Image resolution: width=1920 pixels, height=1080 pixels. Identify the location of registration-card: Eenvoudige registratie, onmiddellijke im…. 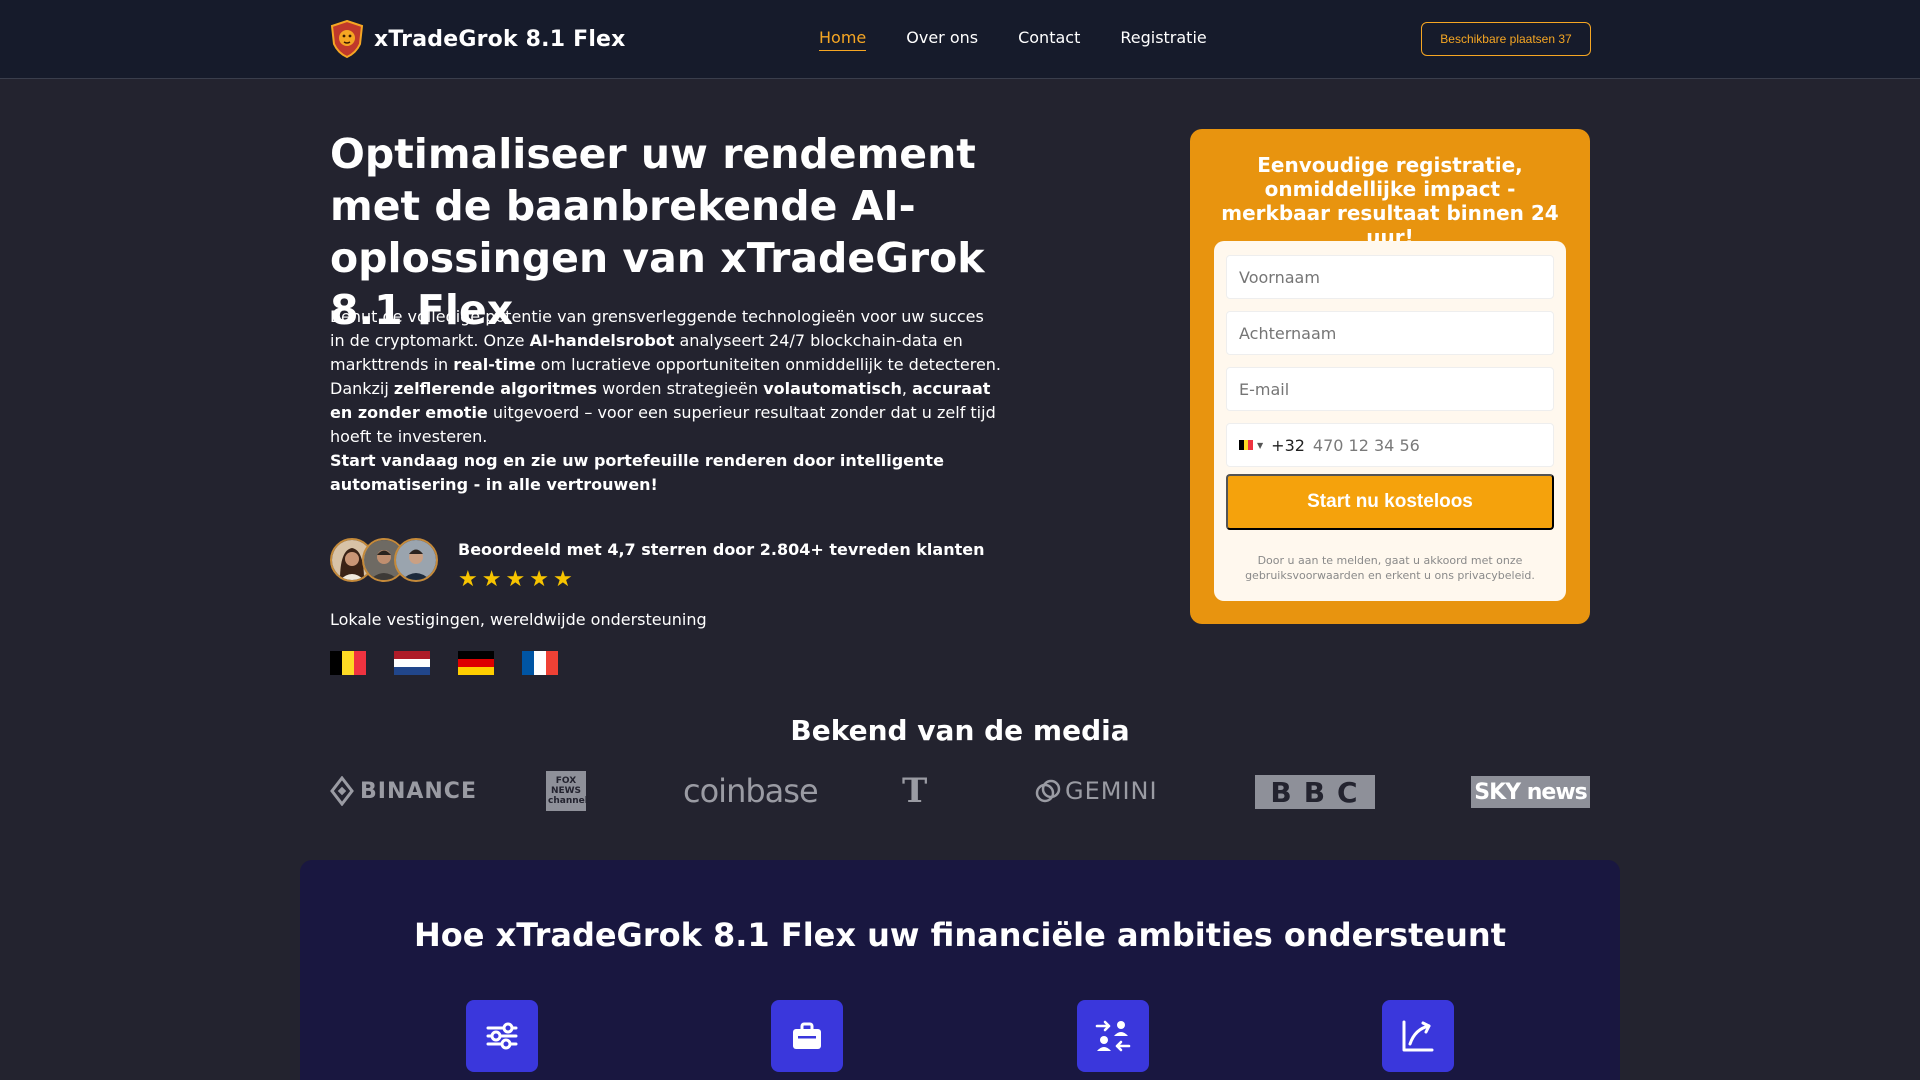
(1390, 376).